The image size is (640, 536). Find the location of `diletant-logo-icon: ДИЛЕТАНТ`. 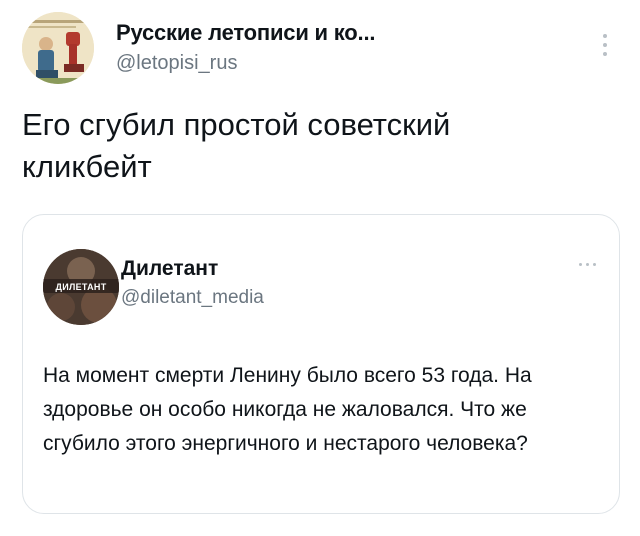

diletant-logo-icon: ДИЛЕТАНТ is located at coordinates (81, 287).